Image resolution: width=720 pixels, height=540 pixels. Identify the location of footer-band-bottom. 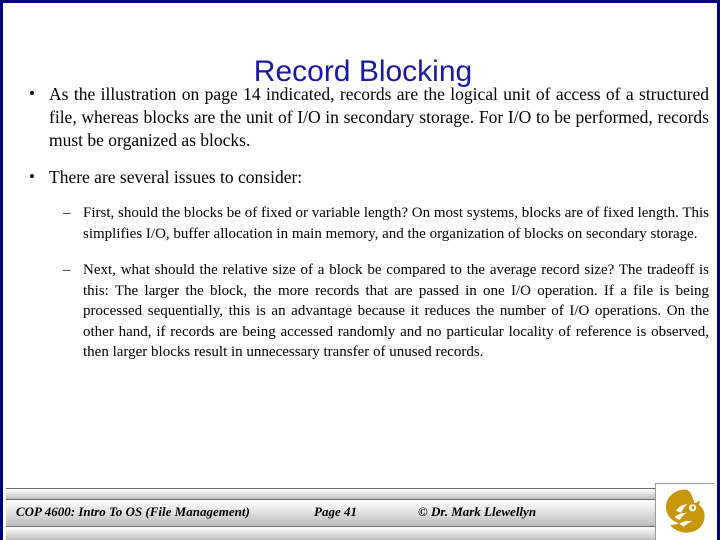
(360, 533).